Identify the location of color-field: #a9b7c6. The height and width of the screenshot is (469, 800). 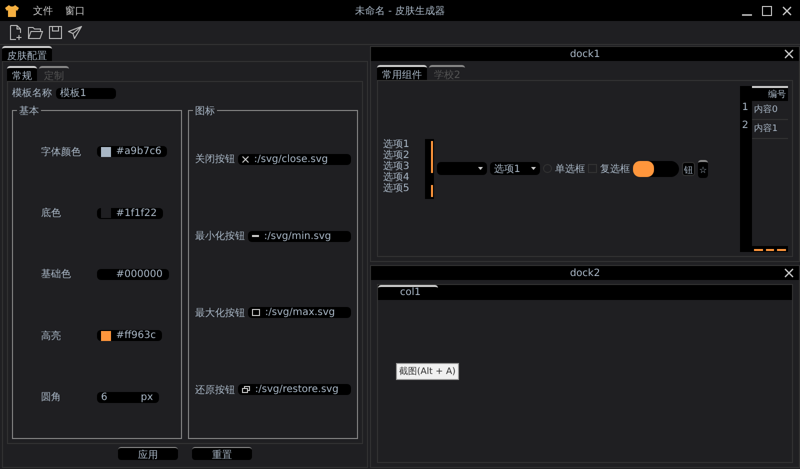
(132, 152).